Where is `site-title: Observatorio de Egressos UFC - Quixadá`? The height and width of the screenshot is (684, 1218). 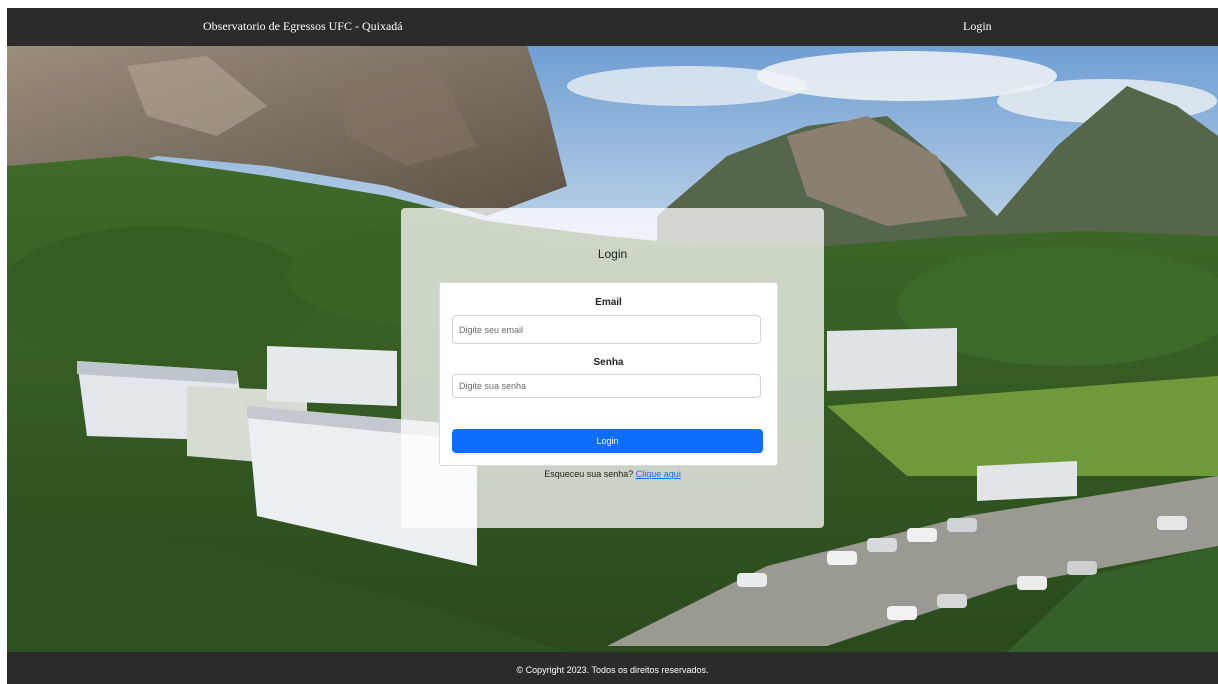 site-title: Observatorio de Egressos UFC - Quixadá is located at coordinates (303, 26).